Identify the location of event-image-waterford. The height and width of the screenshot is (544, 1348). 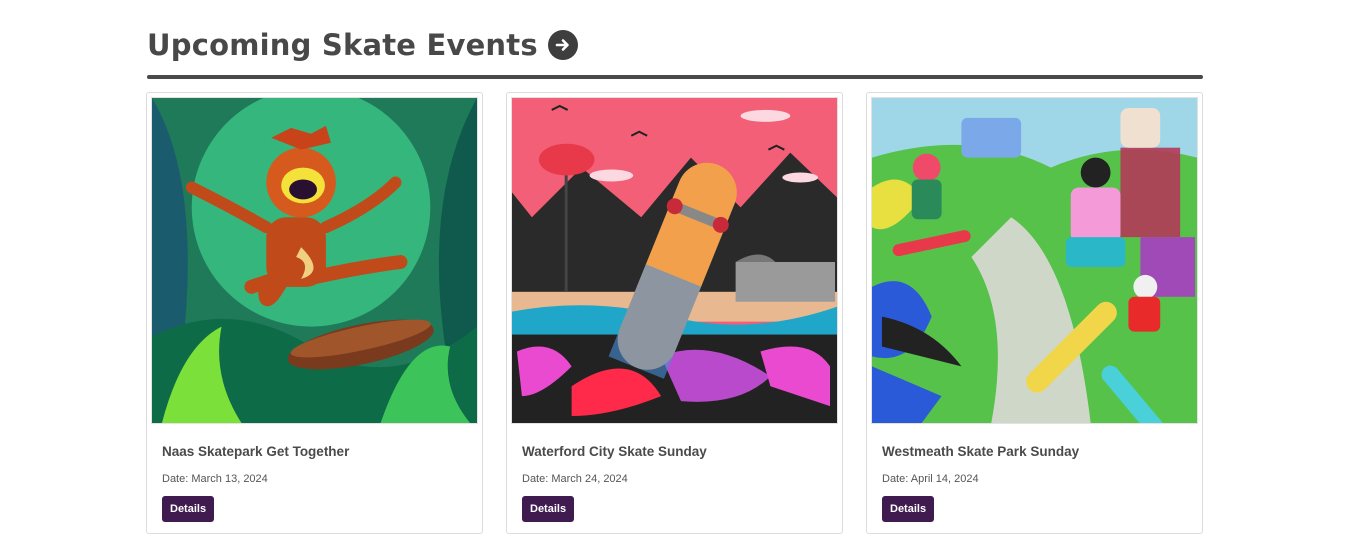
(674, 260).